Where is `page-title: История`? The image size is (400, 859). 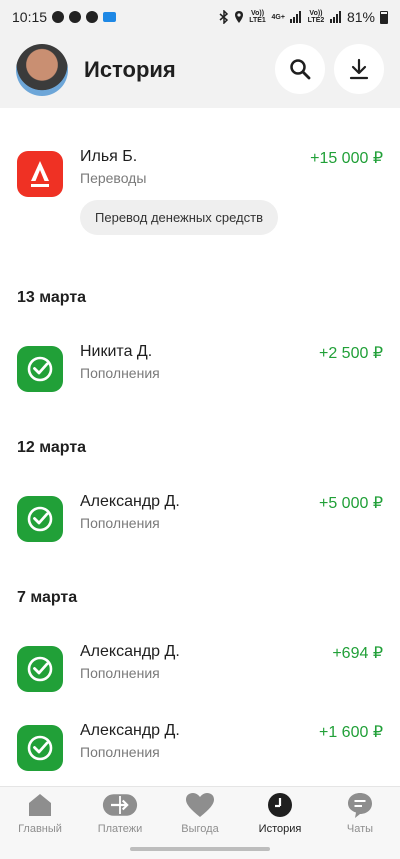
page-title: История is located at coordinates (130, 69).